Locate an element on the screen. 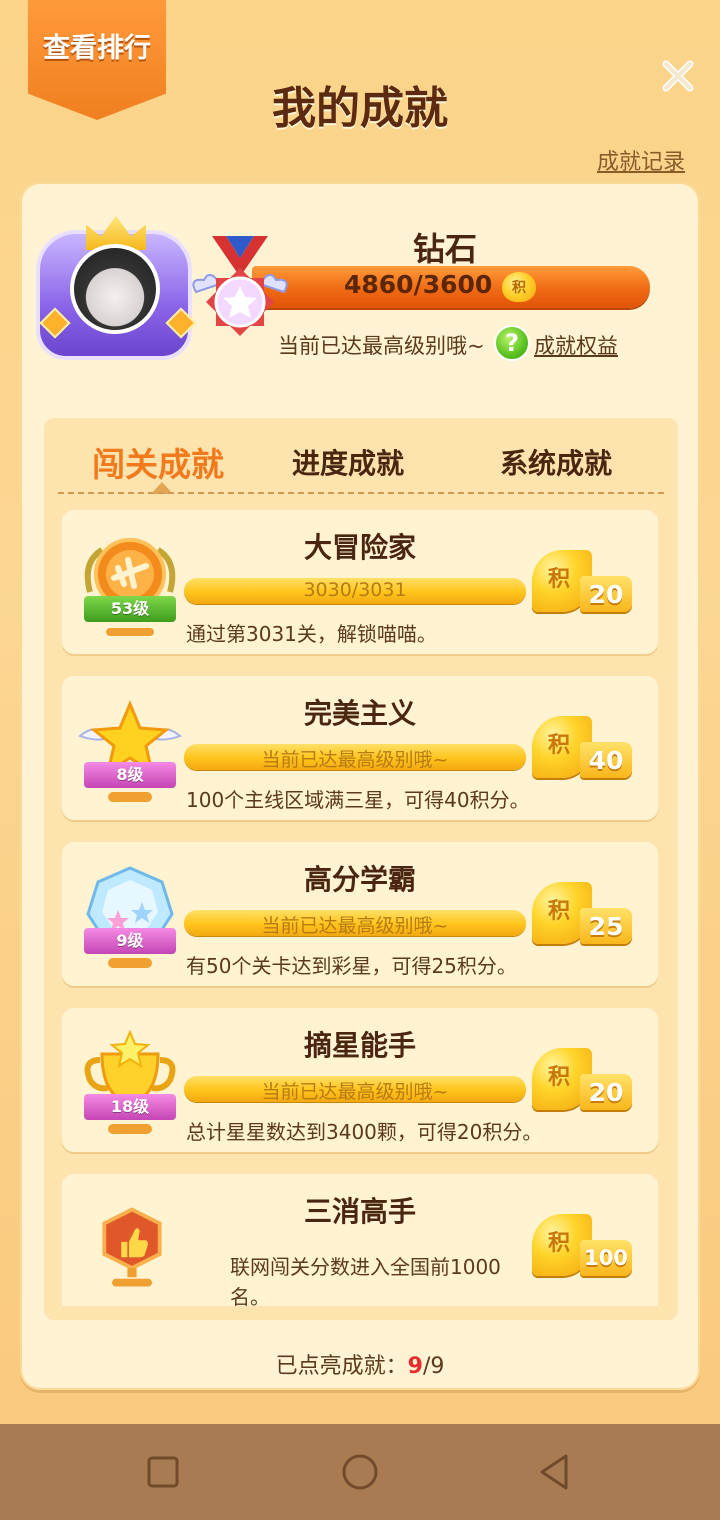 Image resolution: width=720 pixels, height=1520 pixels. recent-apps-button is located at coordinates (163, 1472).